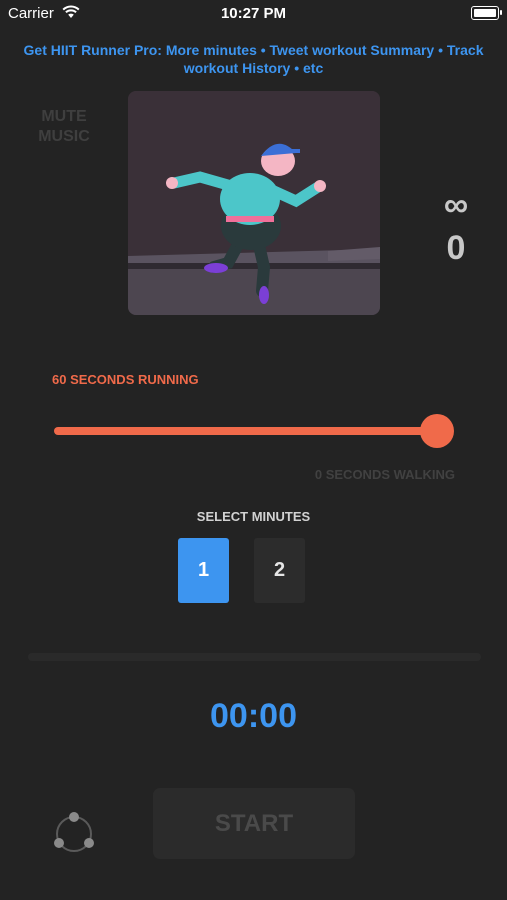  I want to click on walking-seconds-label: 0 SECONDS WALKING, so click(384, 474).